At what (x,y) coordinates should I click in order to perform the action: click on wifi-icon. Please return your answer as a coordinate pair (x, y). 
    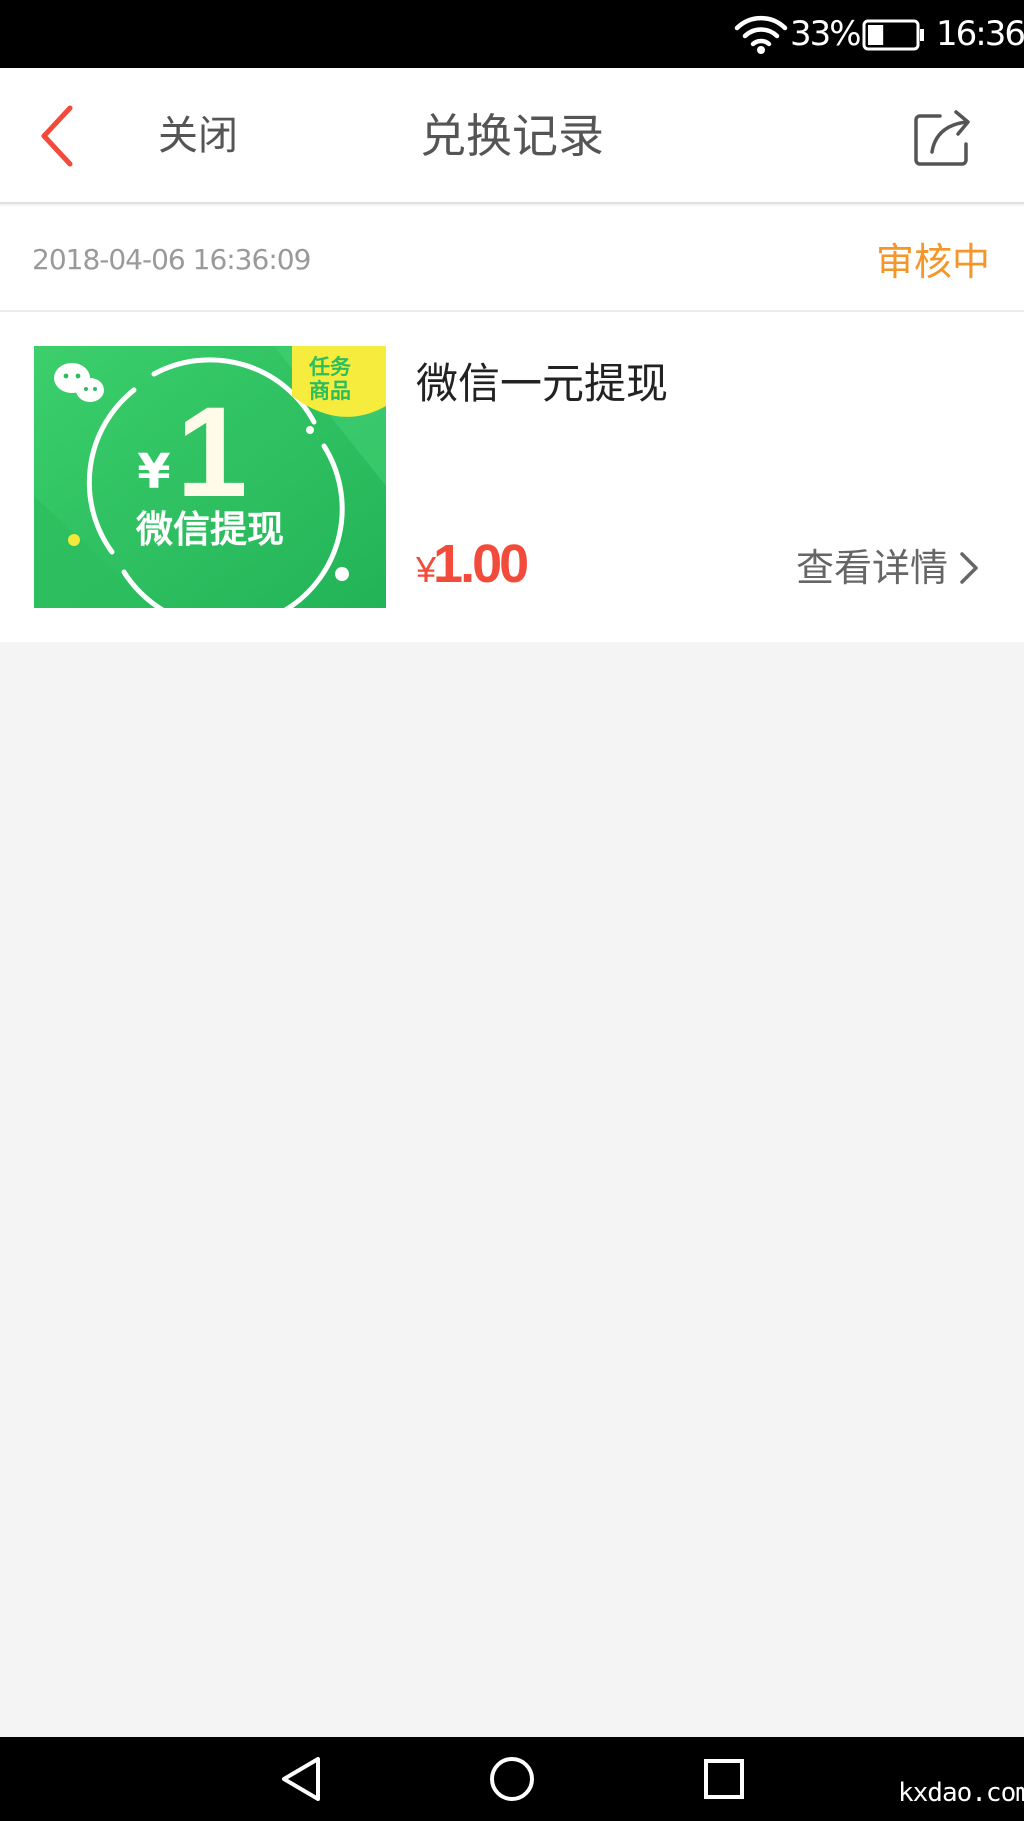
    Looking at the image, I should click on (761, 34).